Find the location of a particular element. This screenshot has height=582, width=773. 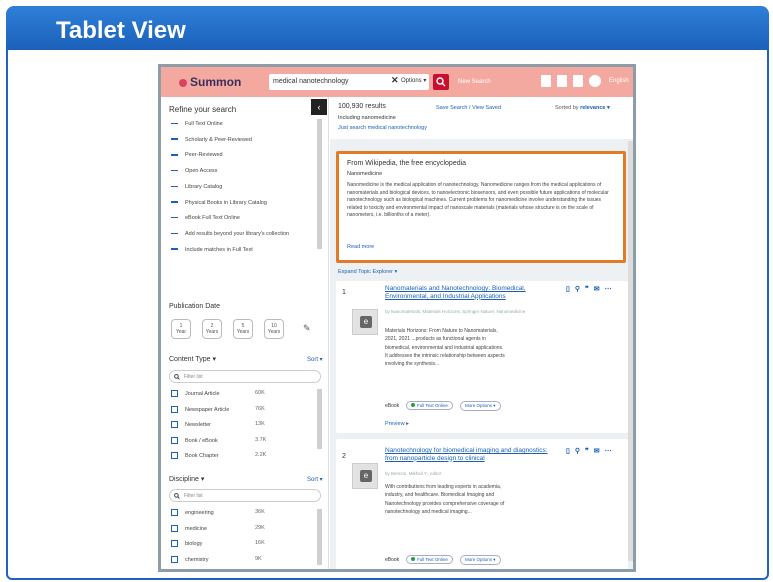

discipline-filter-input: Filter list is located at coordinates (245, 495).